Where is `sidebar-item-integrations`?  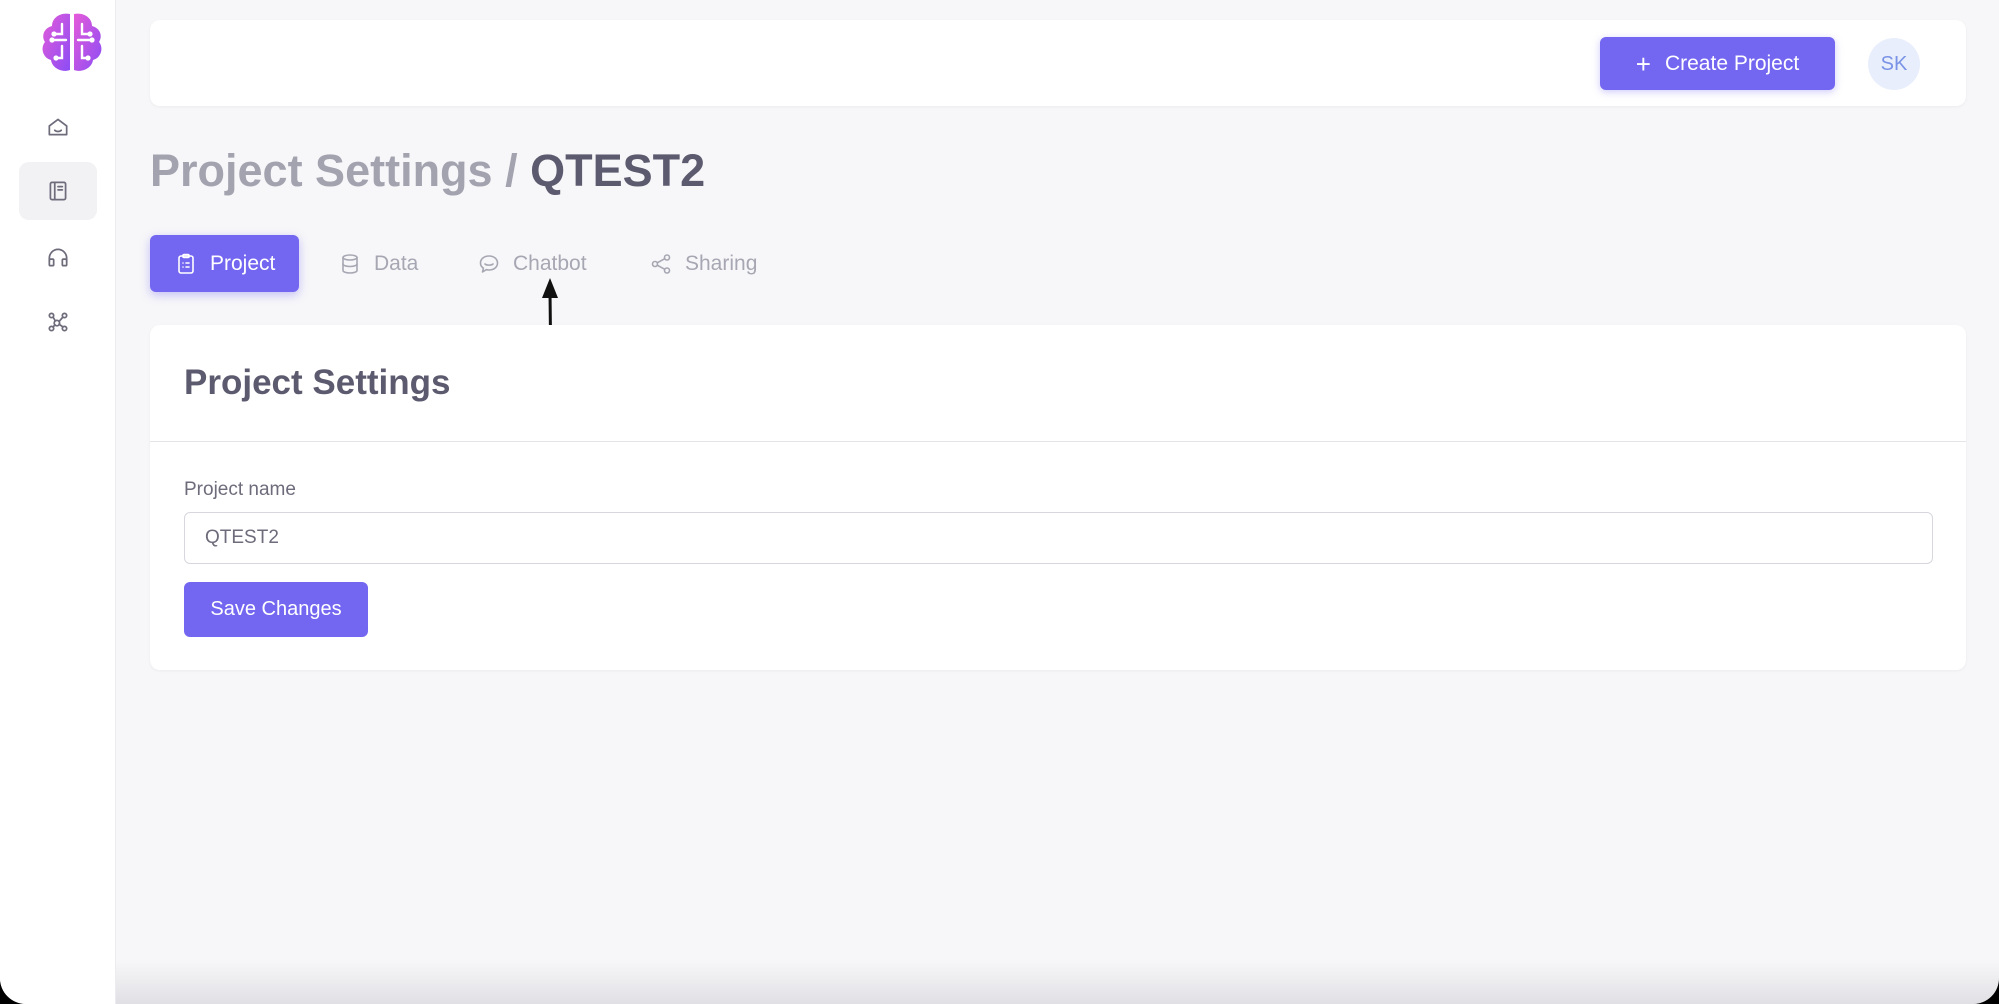
sidebar-item-integrations is located at coordinates (58, 322).